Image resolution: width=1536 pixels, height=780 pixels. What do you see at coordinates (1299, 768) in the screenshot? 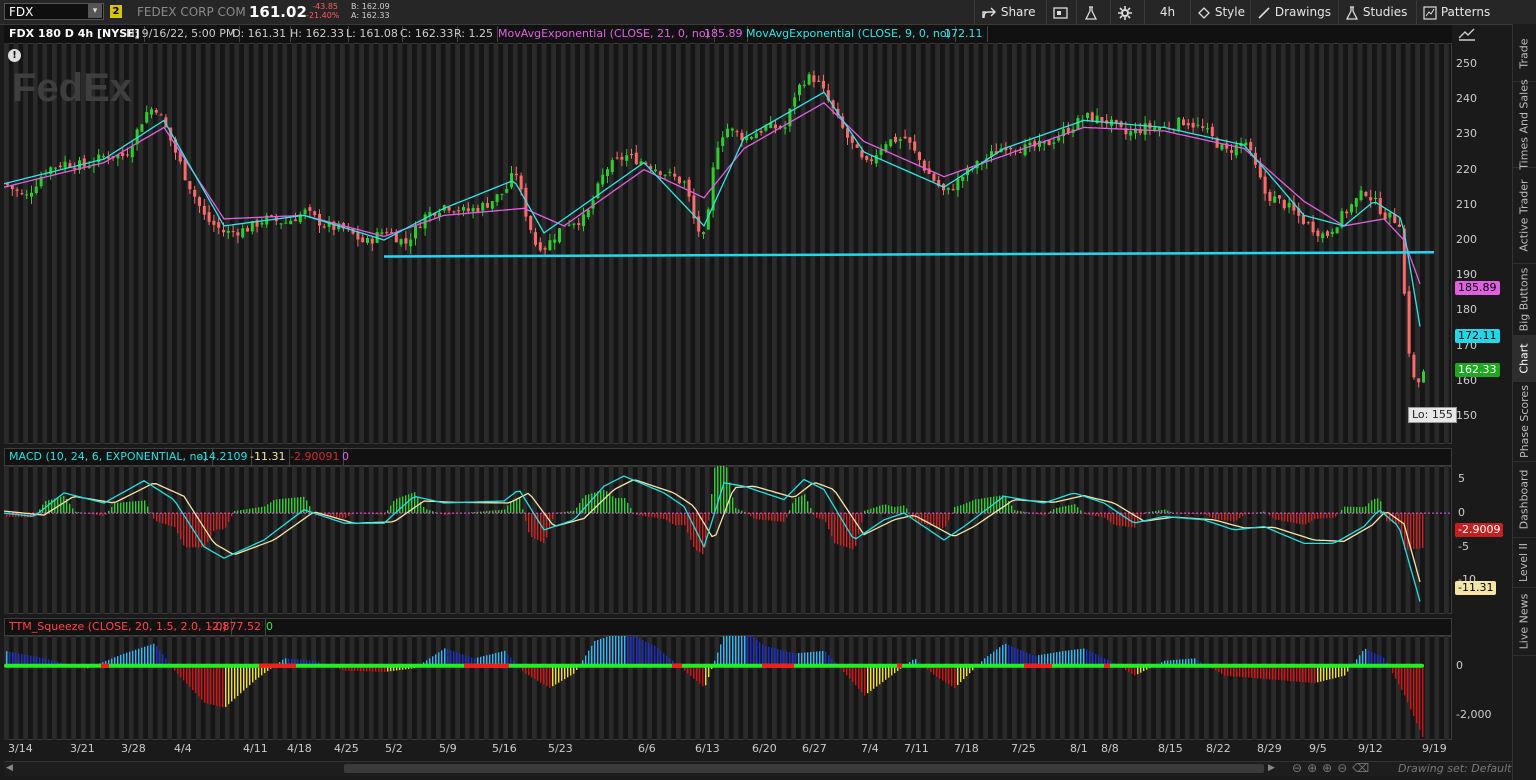
I see `zoom-out-icon: ⊖` at bounding box center [1299, 768].